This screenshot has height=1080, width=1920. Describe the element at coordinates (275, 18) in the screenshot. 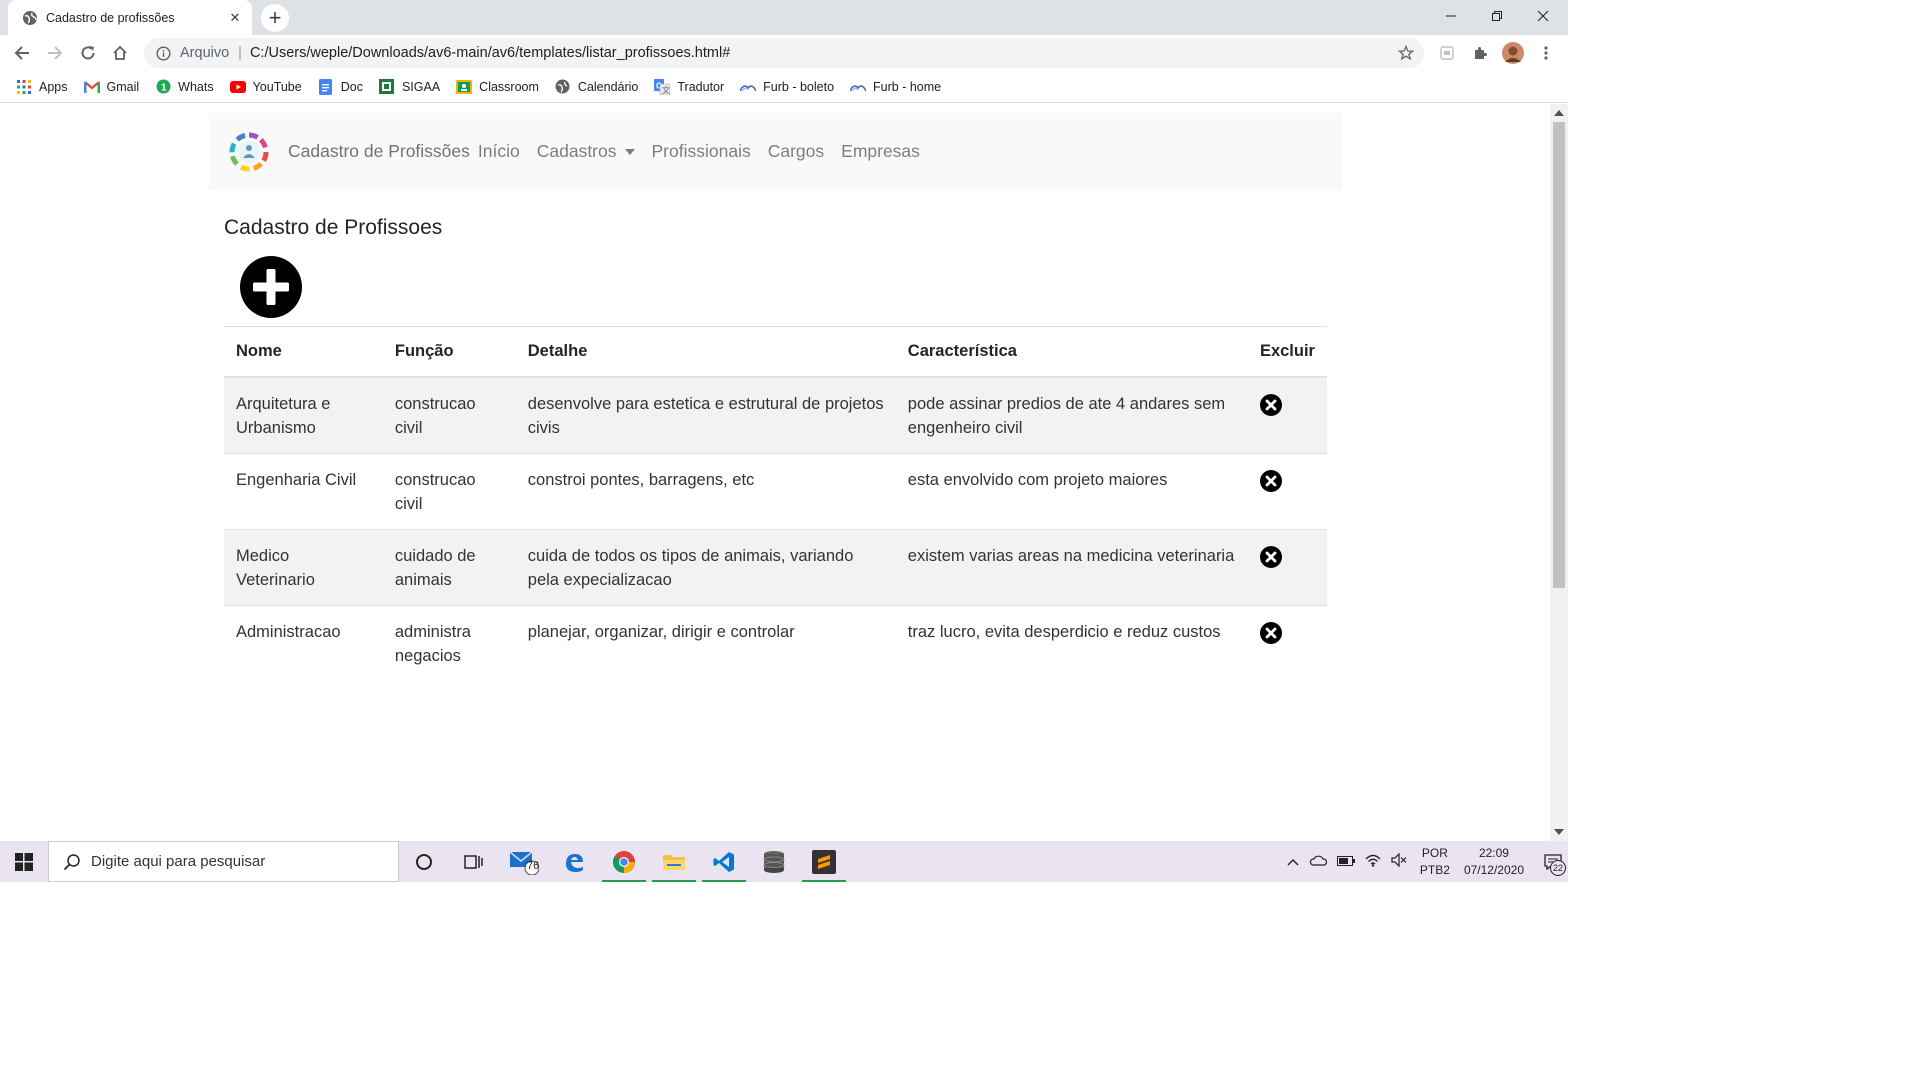

I see `new-tab-button: +` at that location.